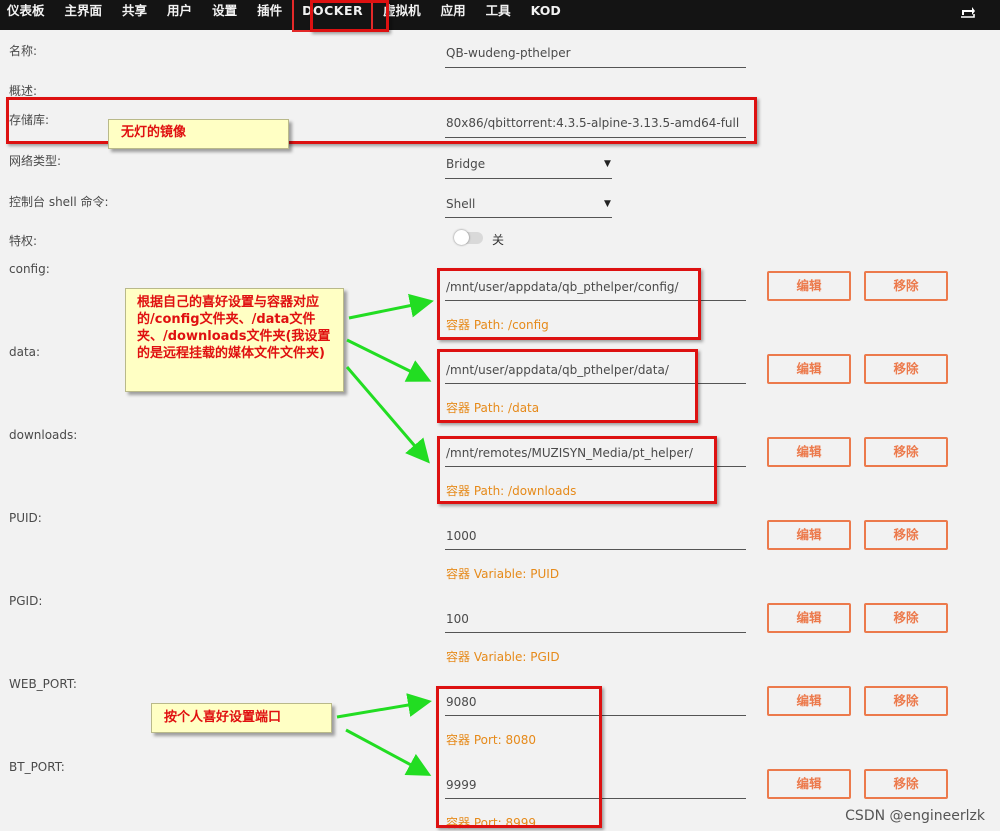 The image size is (1000, 831). What do you see at coordinates (391, 306) in the screenshot?
I see `arrow-to-config` at bounding box center [391, 306].